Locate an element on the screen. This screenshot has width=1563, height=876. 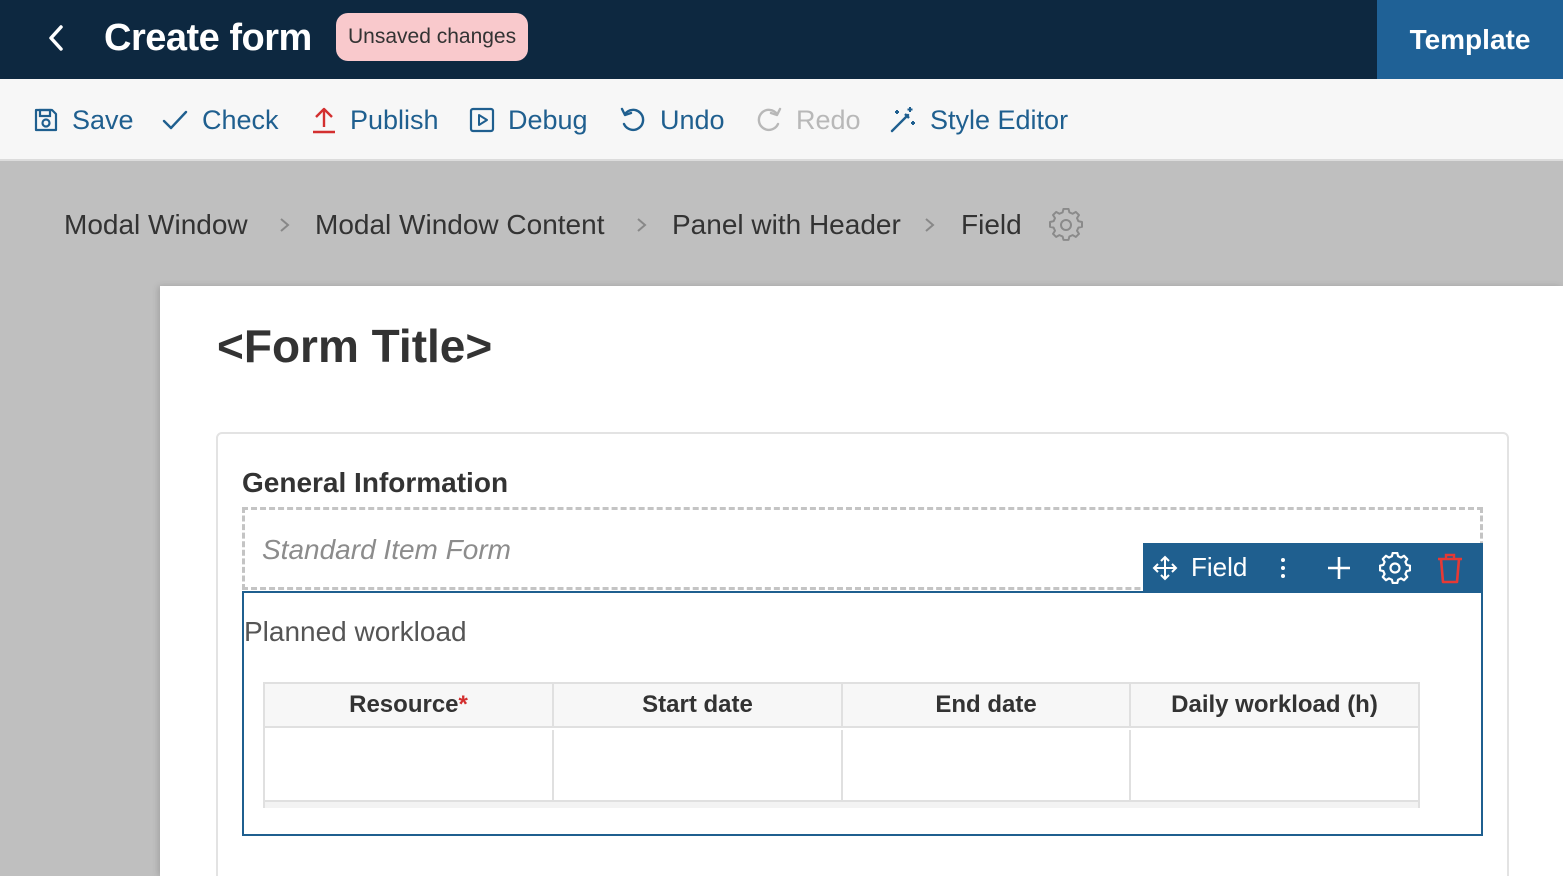
redo-button: Redo is located at coordinates (807, 120).